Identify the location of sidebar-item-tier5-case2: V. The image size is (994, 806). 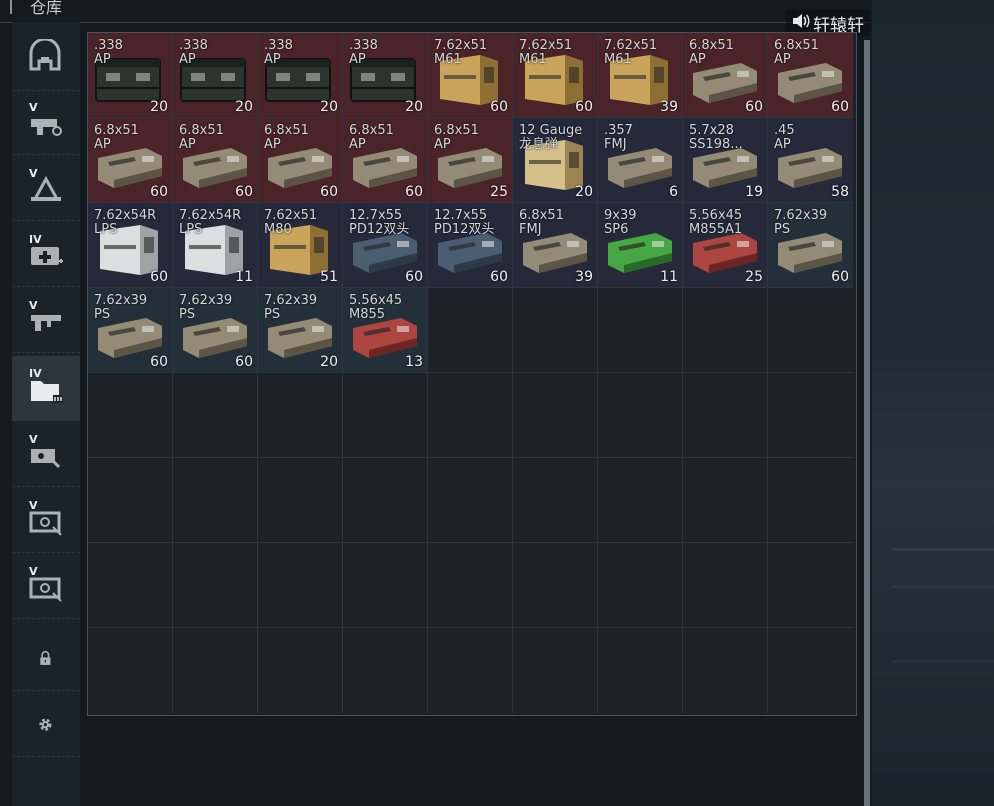
(46, 586).